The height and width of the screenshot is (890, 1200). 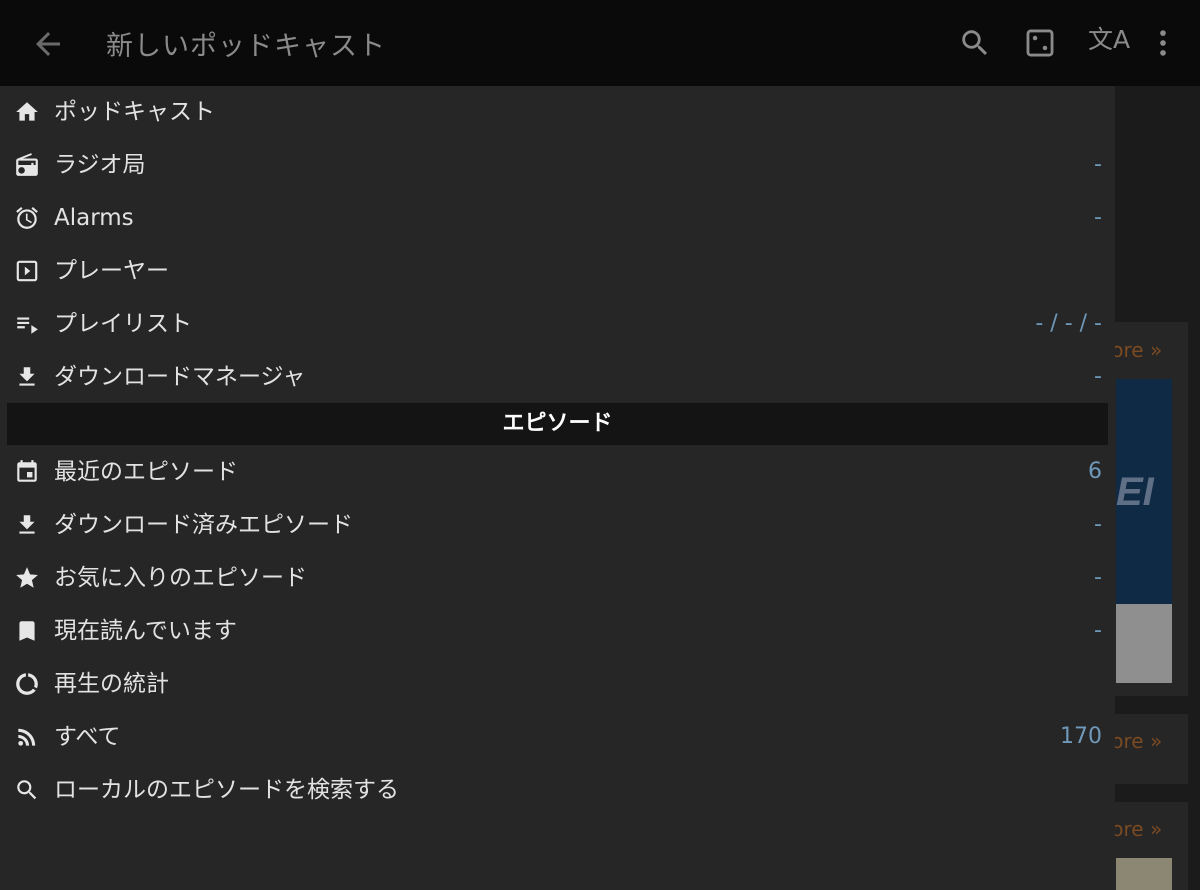 What do you see at coordinates (1144, 874) in the screenshot?
I see `background-podcast-thumbnail` at bounding box center [1144, 874].